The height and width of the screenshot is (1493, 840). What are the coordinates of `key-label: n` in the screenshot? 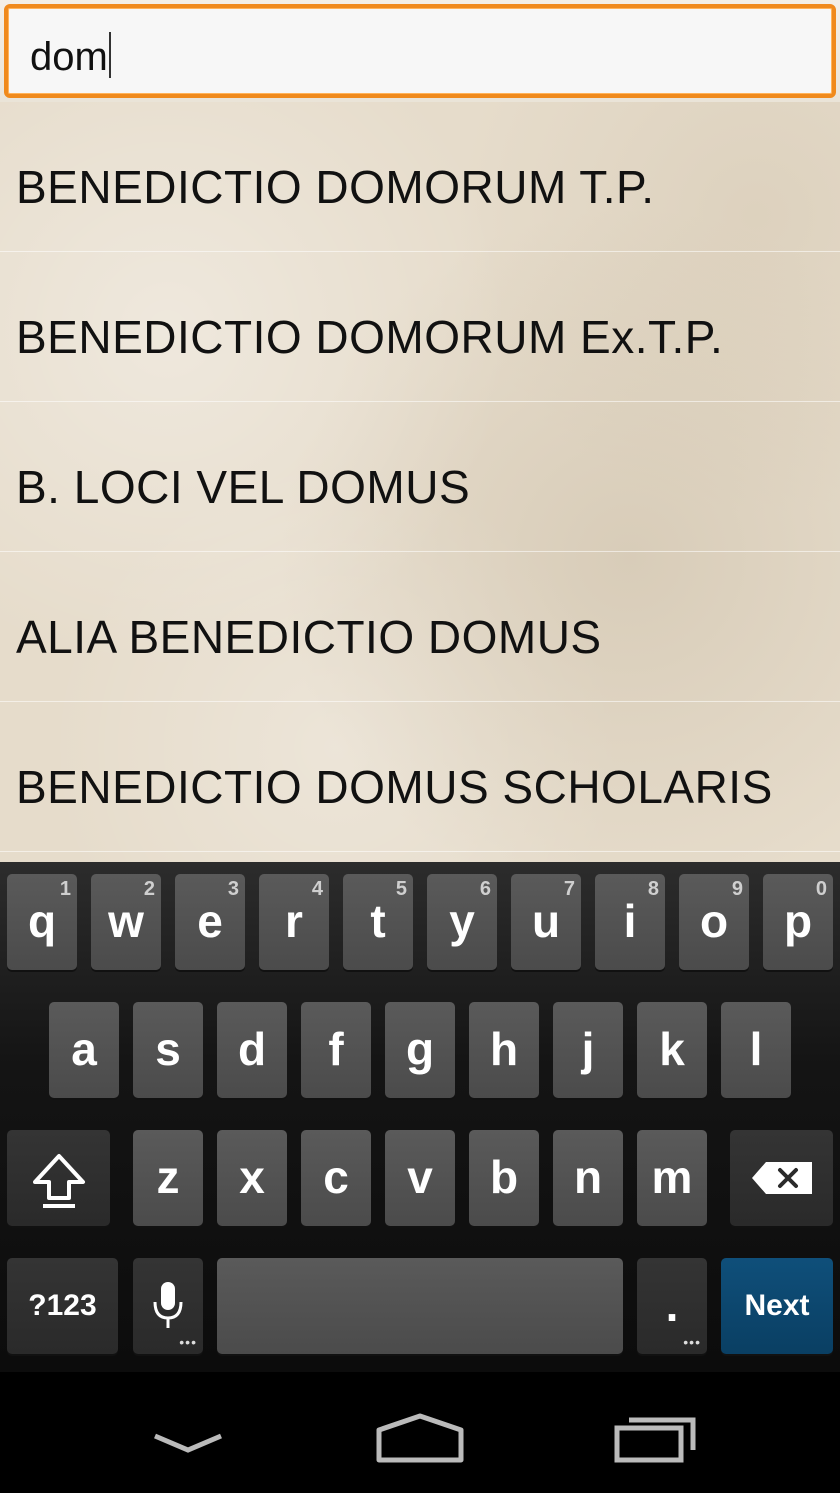 It's located at (588, 1177).